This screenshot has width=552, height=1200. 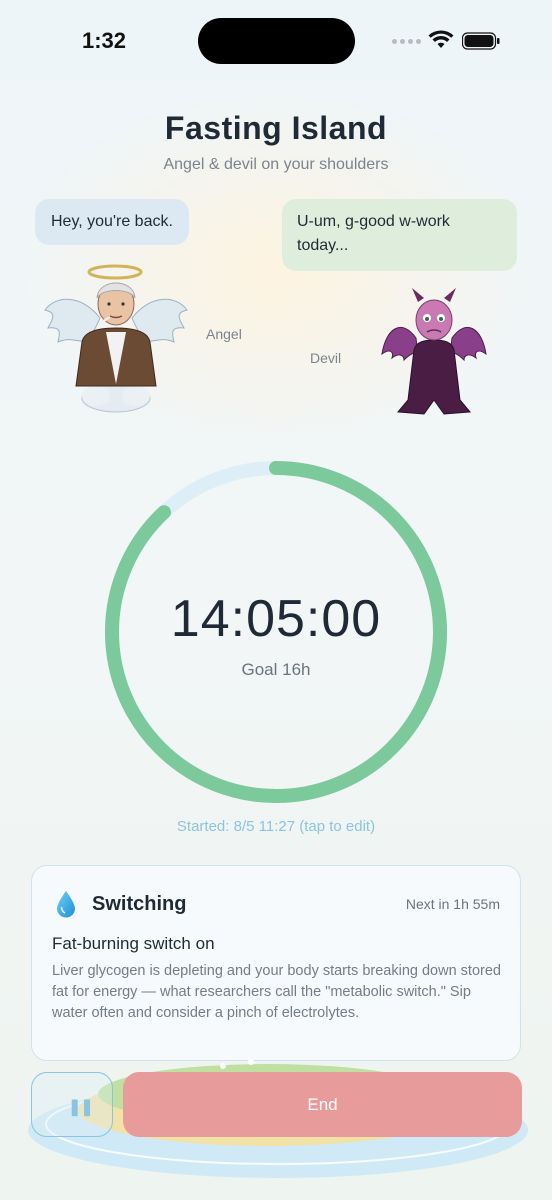 I want to click on signal-icon, so click(x=406, y=41).